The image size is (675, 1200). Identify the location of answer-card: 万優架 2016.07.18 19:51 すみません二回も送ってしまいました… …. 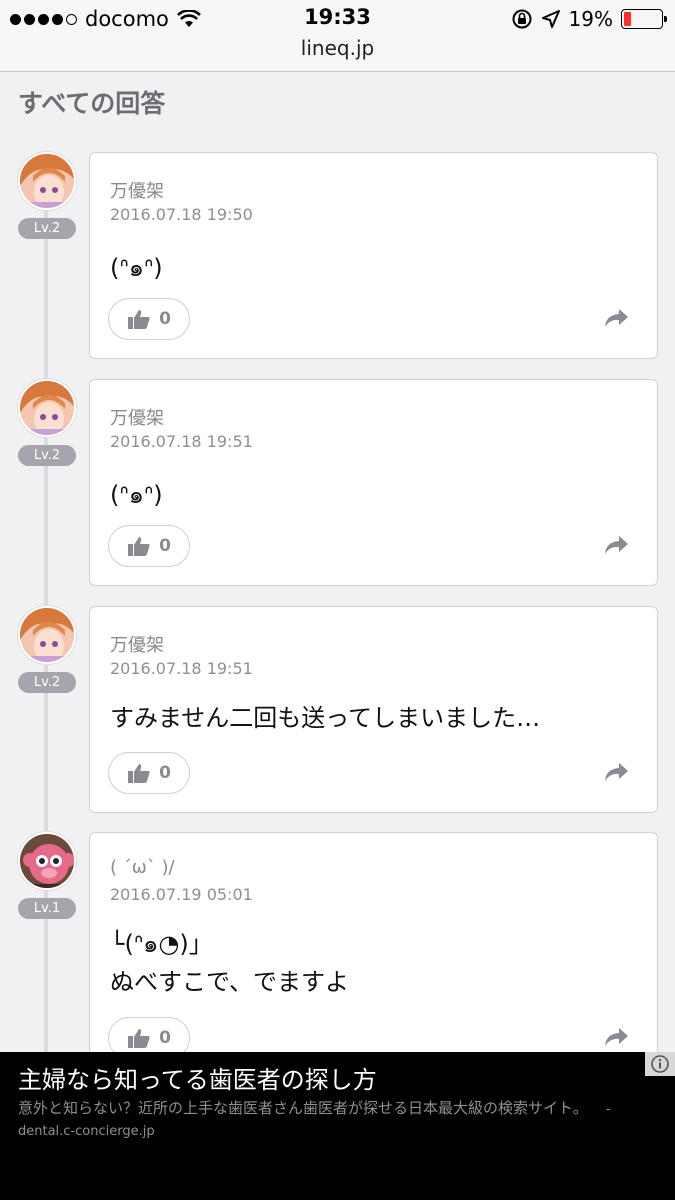
(373, 709).